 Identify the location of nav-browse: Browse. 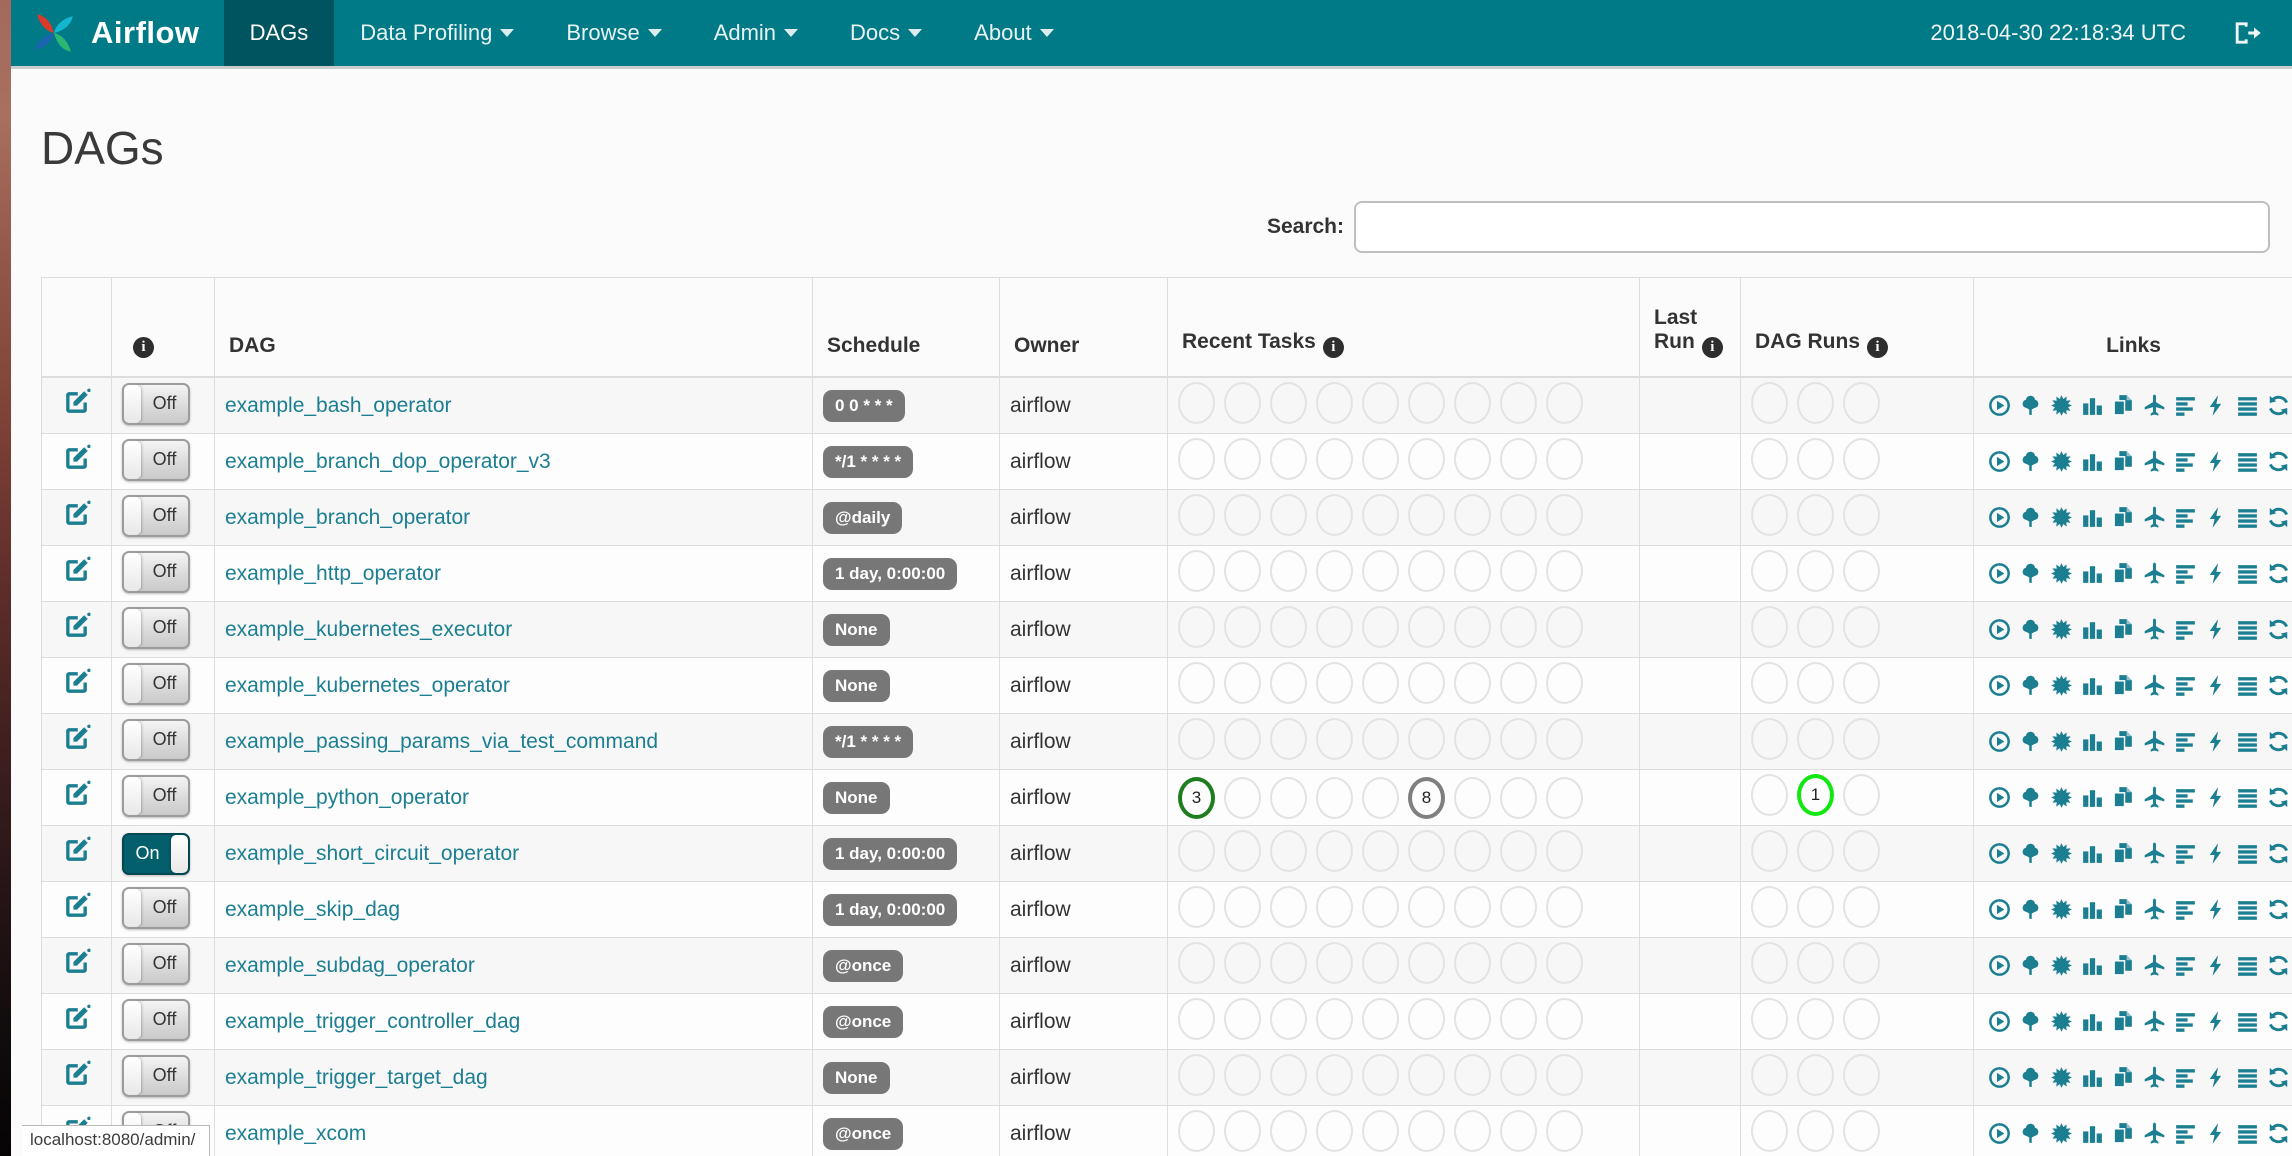
(613, 33).